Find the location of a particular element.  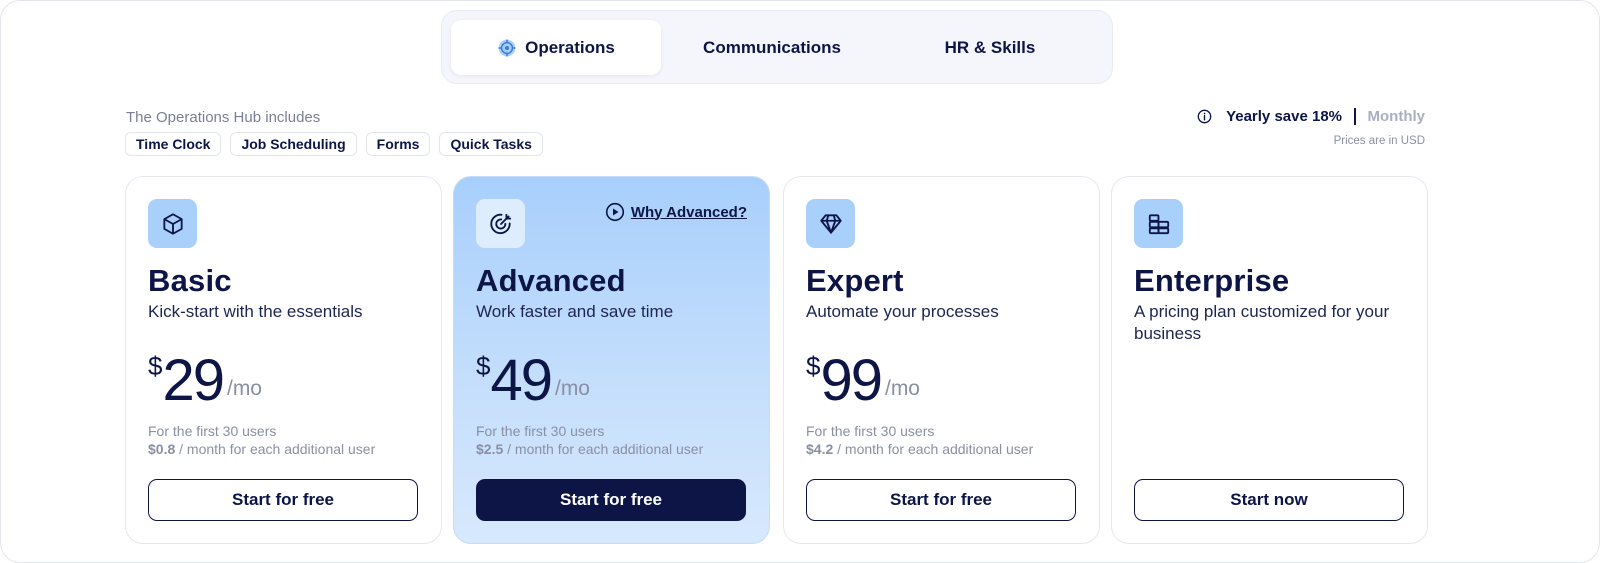

plan-price: $ 49 /mo is located at coordinates (533, 381).